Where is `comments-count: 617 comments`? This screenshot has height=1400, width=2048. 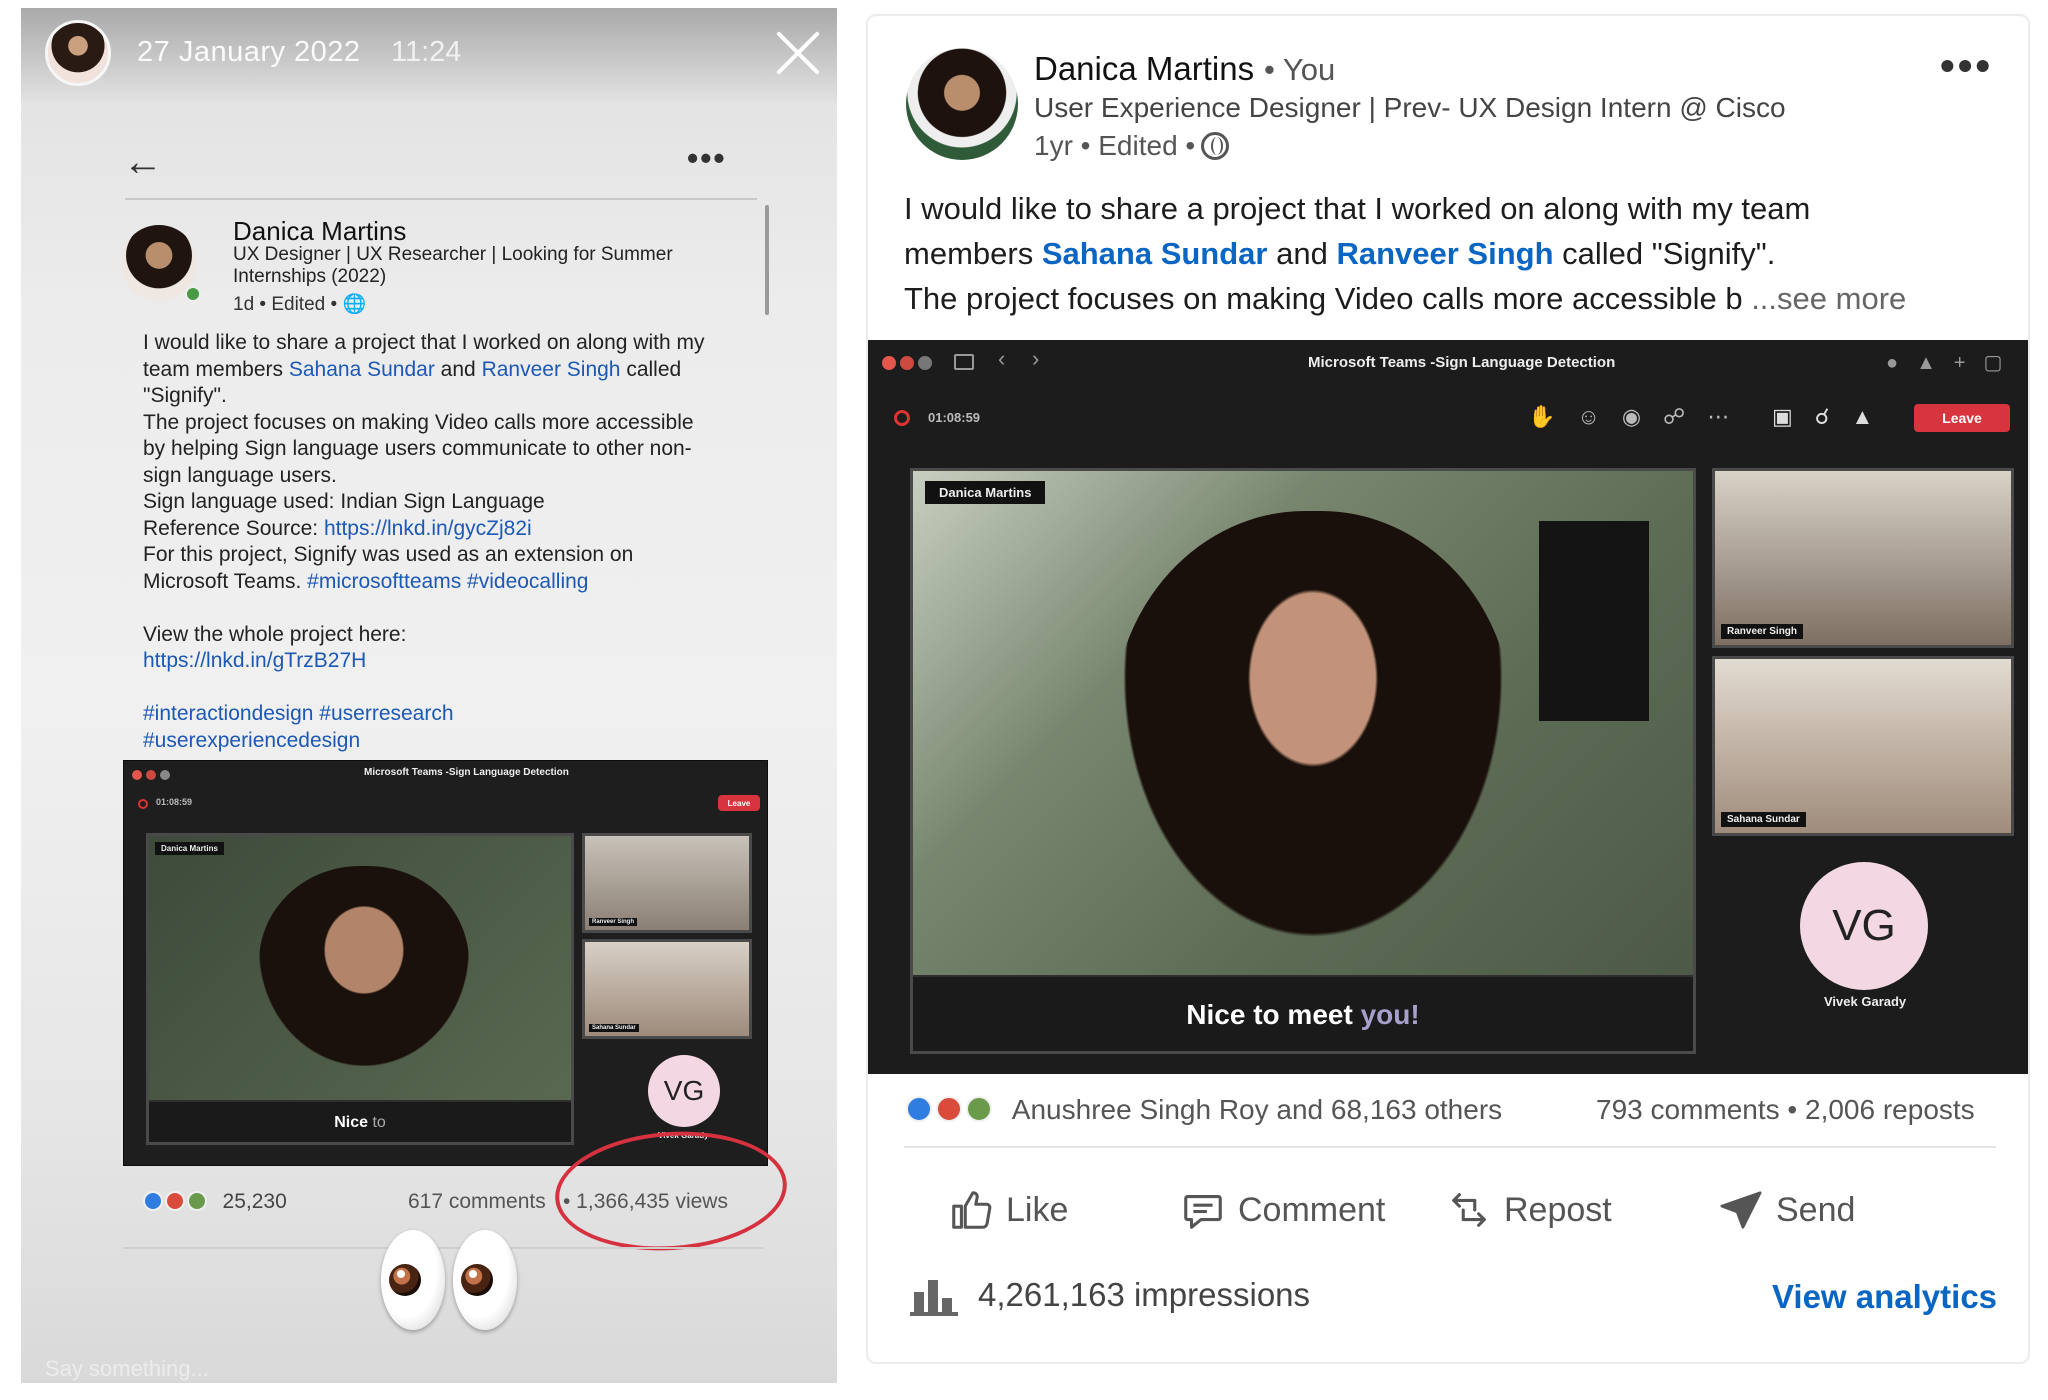
comments-count: 617 comments is located at coordinates (477, 1201).